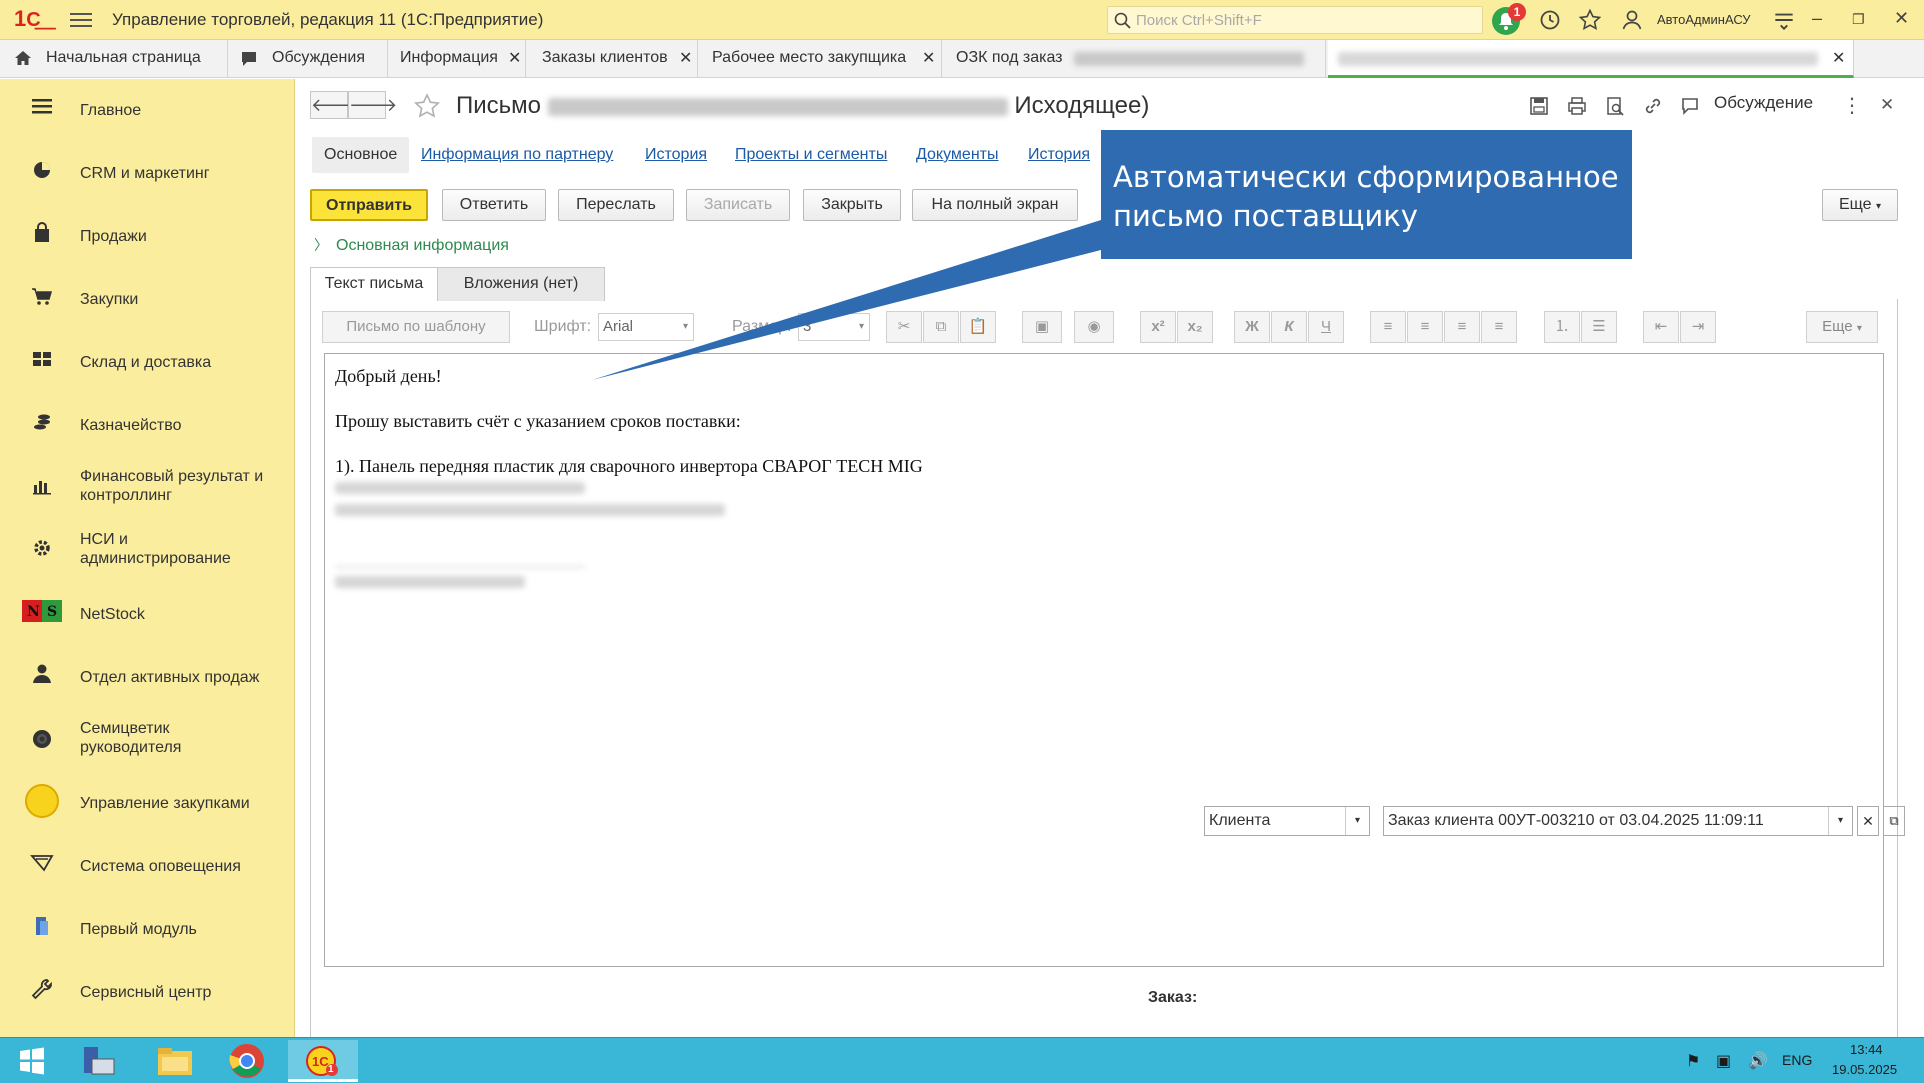 The height and width of the screenshot is (1083, 1924). Describe the element at coordinates (941, 327) in the screenshot. I see `copy-icon: ⧉` at that location.